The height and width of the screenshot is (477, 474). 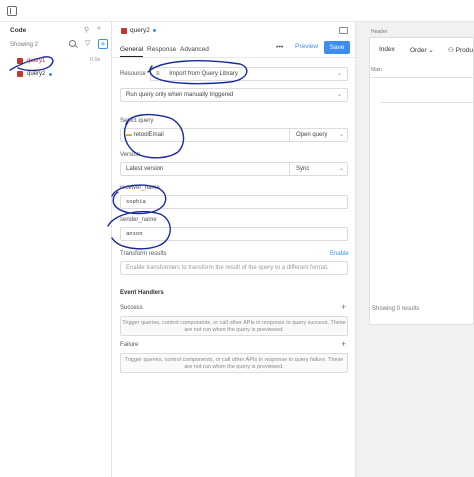 I want to click on select-query-label: Select query, so click(x=137, y=121).